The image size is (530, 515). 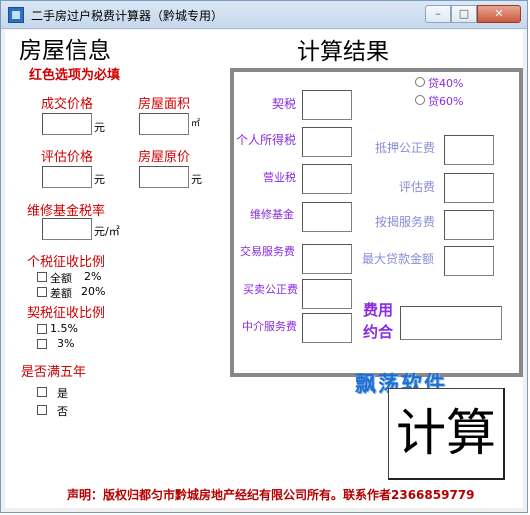 What do you see at coordinates (378, 332) in the screenshot?
I see `total-fee-label-line2: 约合` at bounding box center [378, 332].